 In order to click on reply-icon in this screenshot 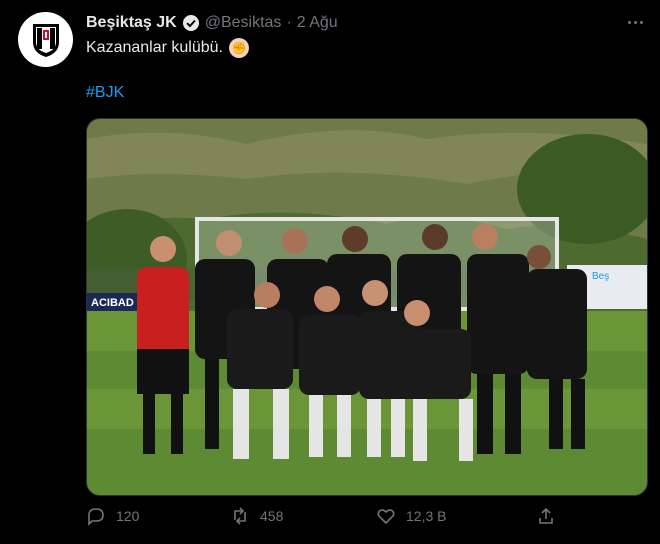, I will do `click(96, 517)`.